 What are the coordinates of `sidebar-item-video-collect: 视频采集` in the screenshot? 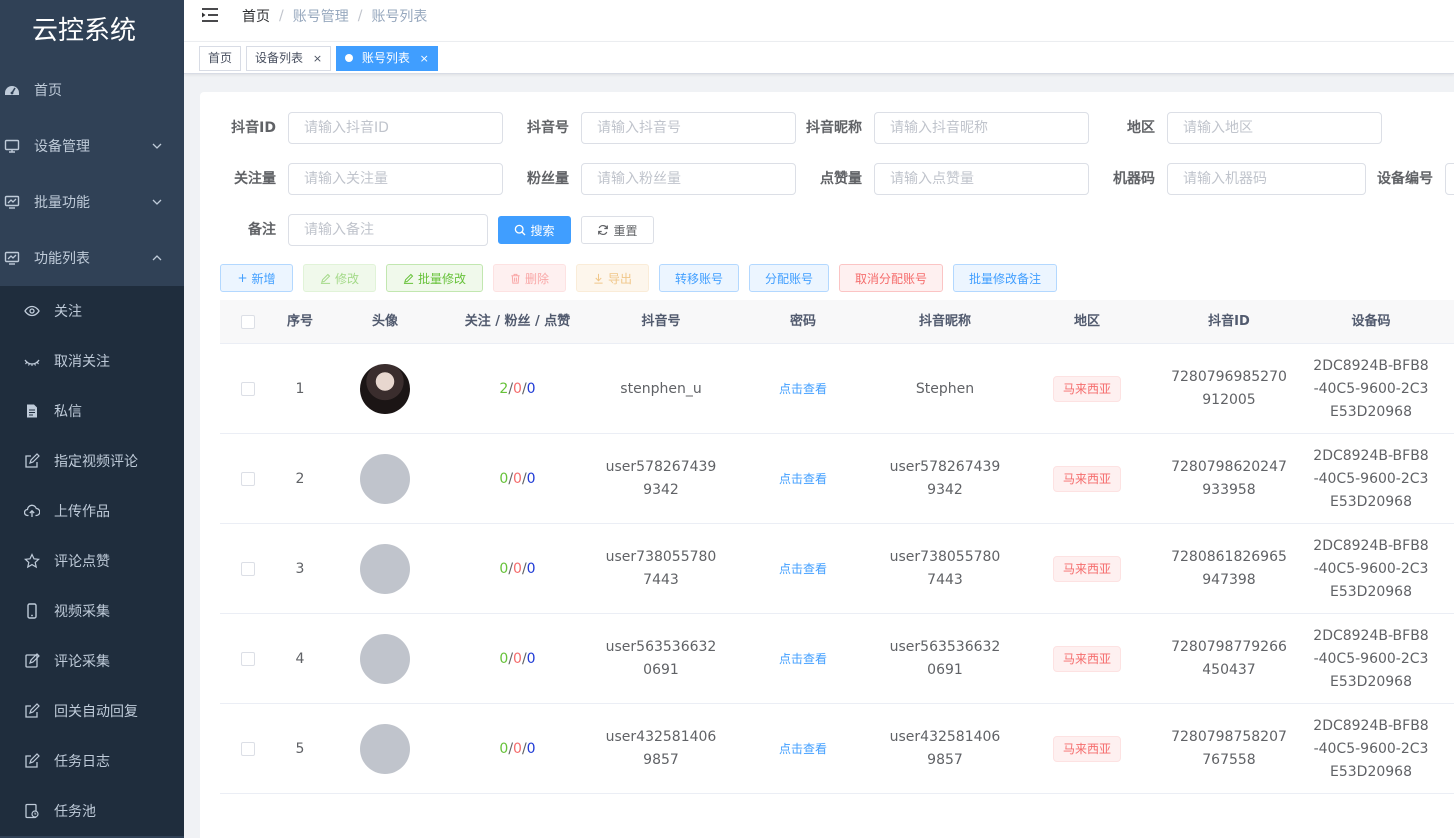 It's located at (92, 611).